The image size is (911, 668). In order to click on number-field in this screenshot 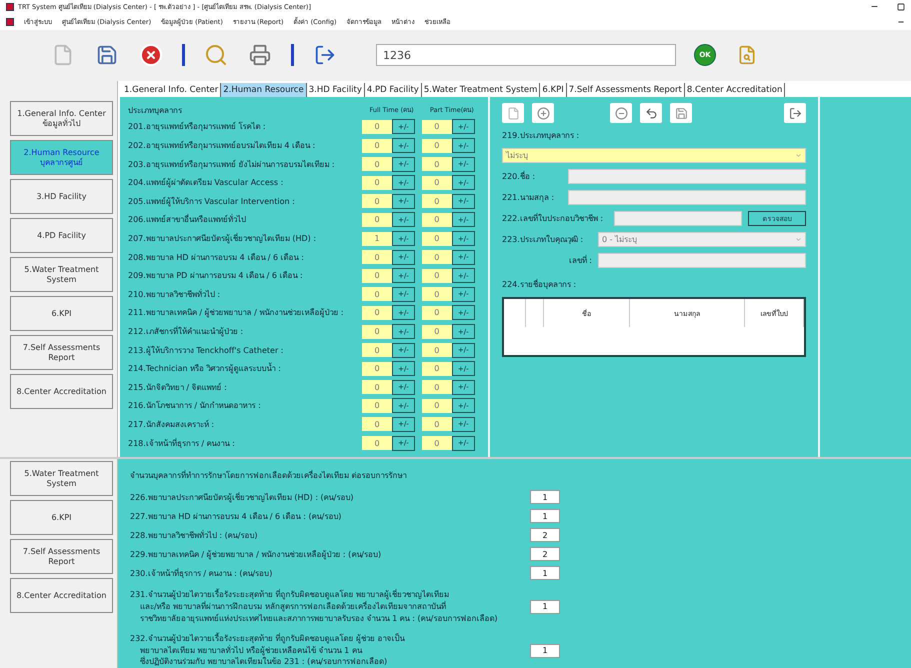, I will do `click(702, 260)`.